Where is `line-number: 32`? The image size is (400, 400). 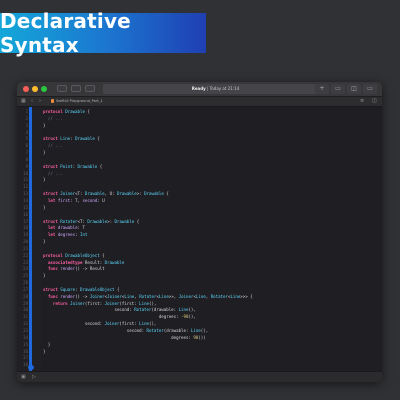
line-number: 32 is located at coordinates (25, 324).